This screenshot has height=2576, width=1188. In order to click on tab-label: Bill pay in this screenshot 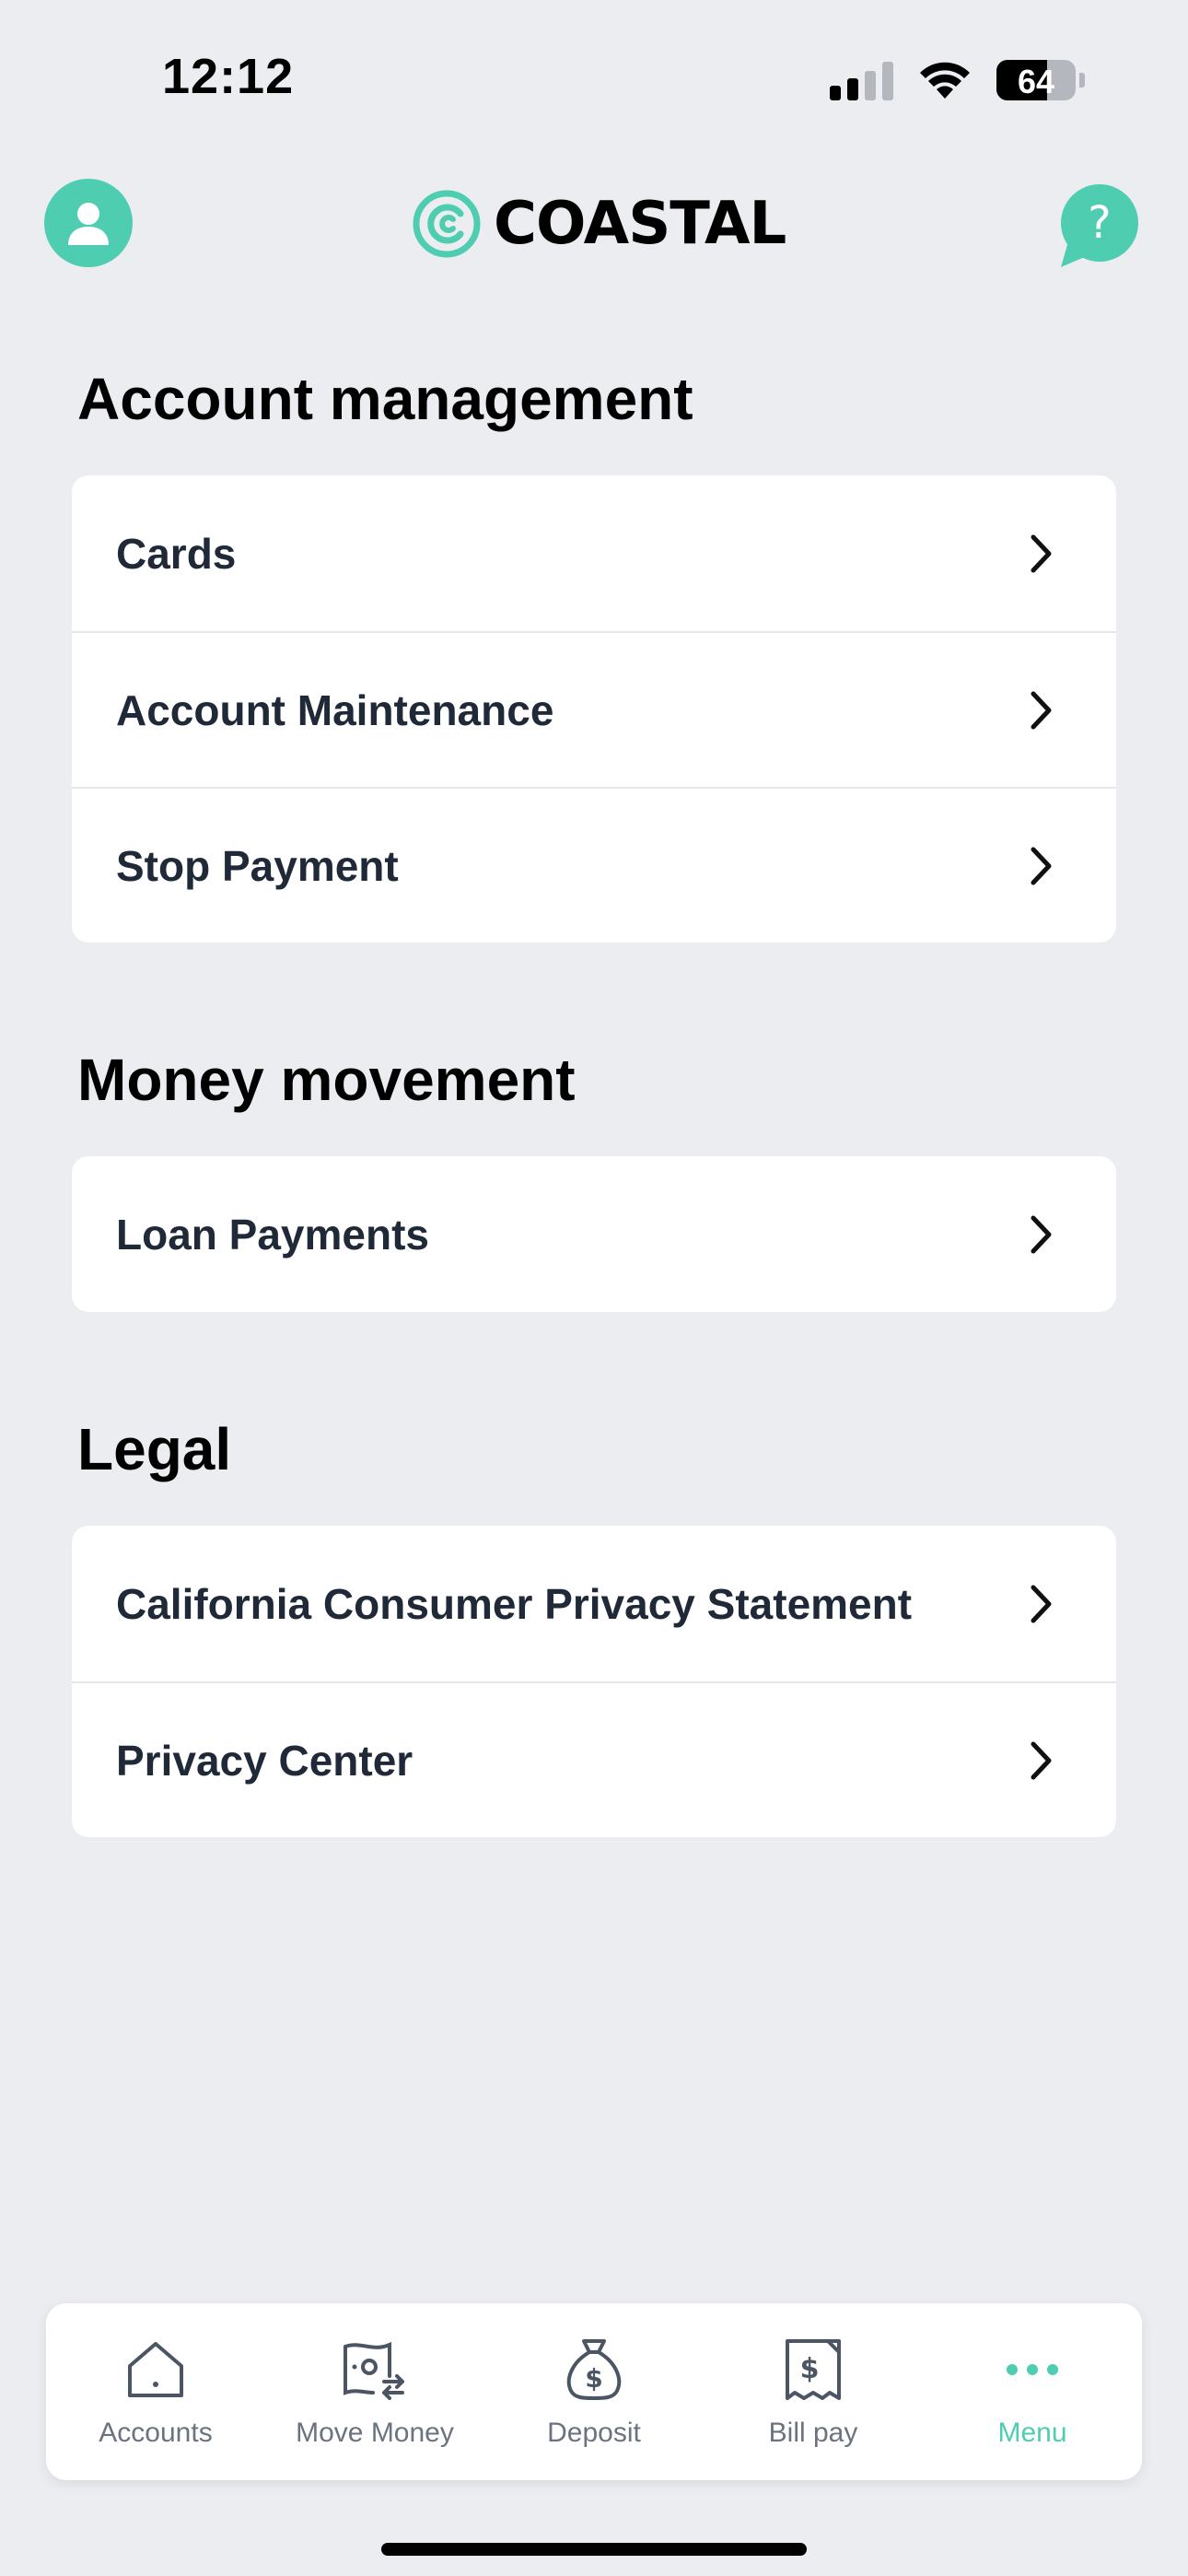, I will do `click(813, 2433)`.